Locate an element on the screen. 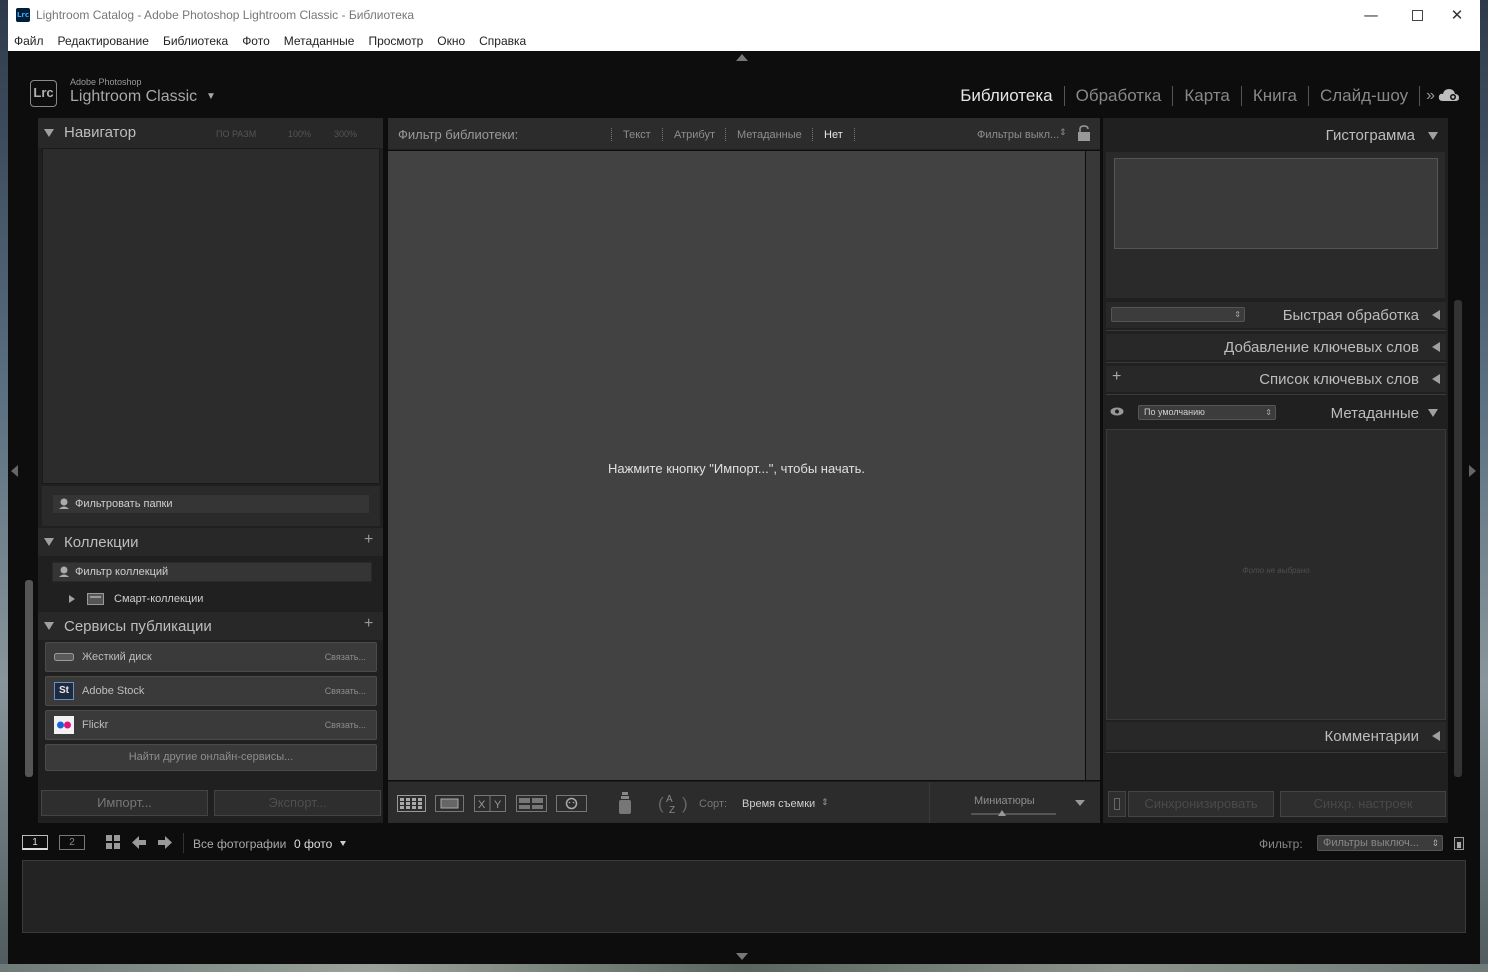  menu-library: Библиотека is located at coordinates (199, 41).